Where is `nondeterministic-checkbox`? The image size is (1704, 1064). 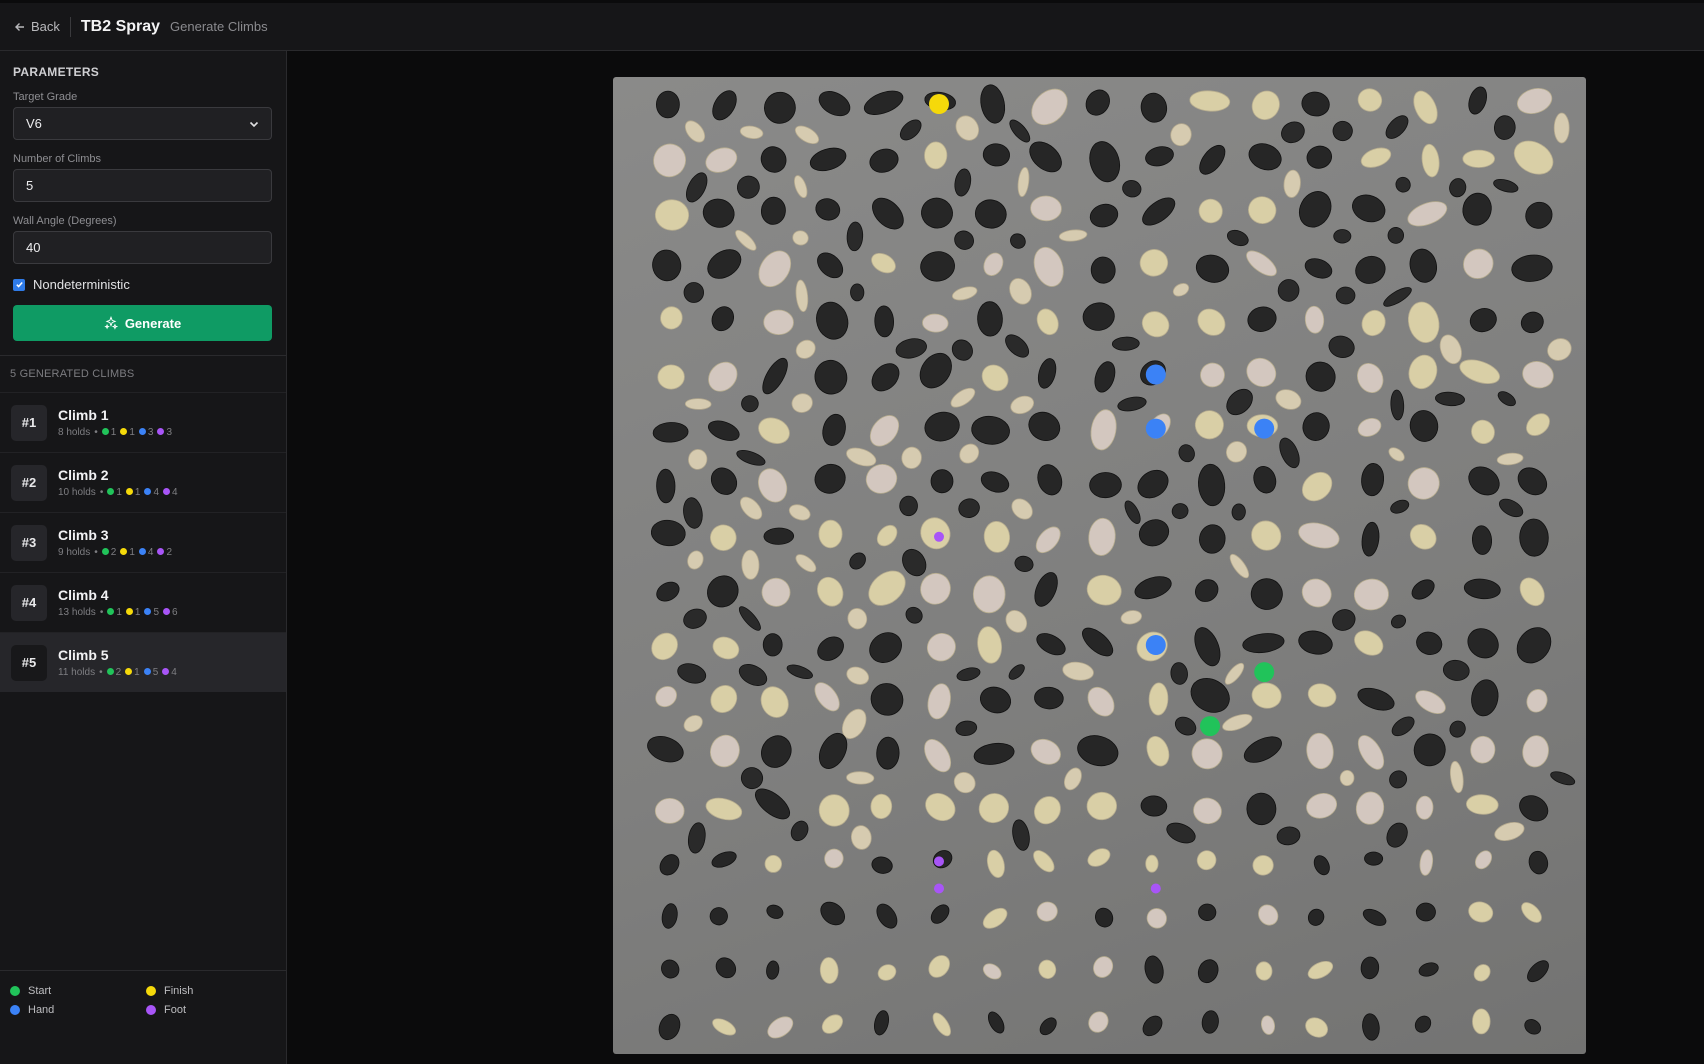 nondeterministic-checkbox is located at coordinates (19, 284).